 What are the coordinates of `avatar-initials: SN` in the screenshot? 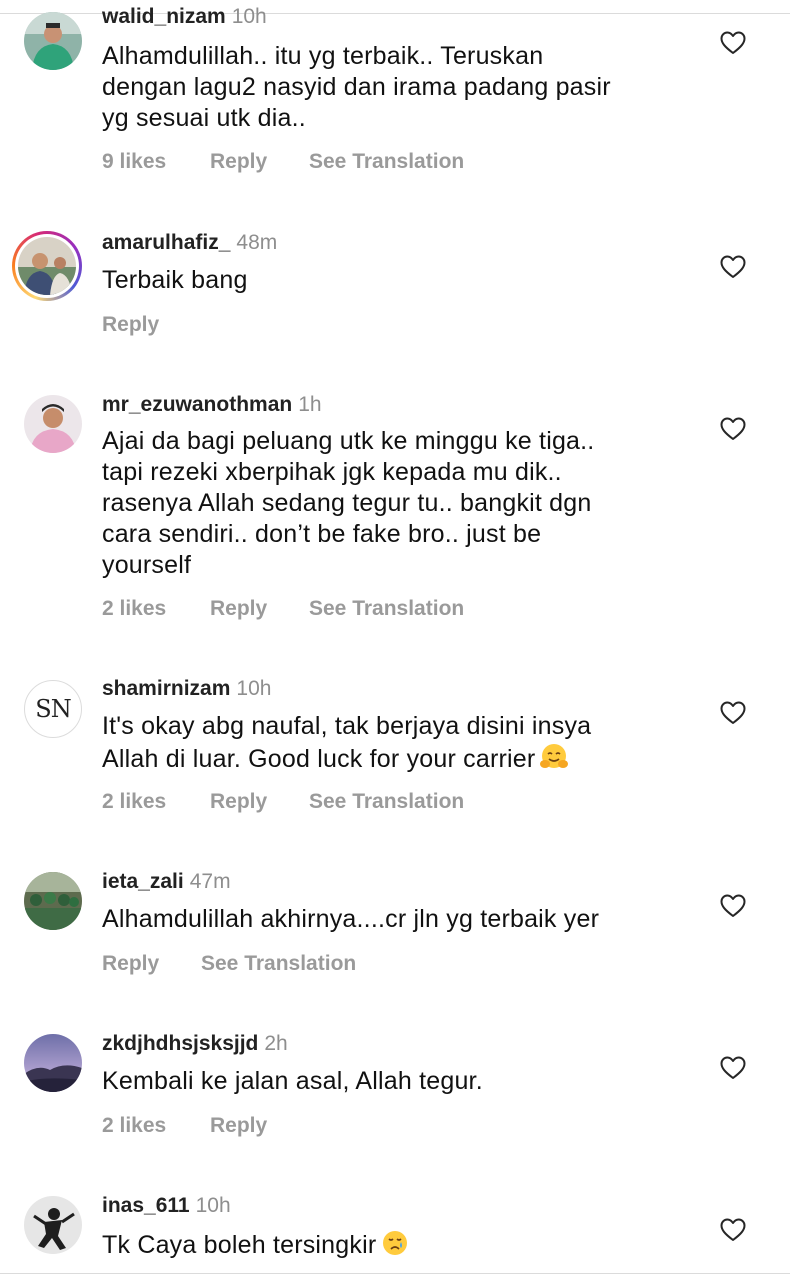 It's located at (53, 709).